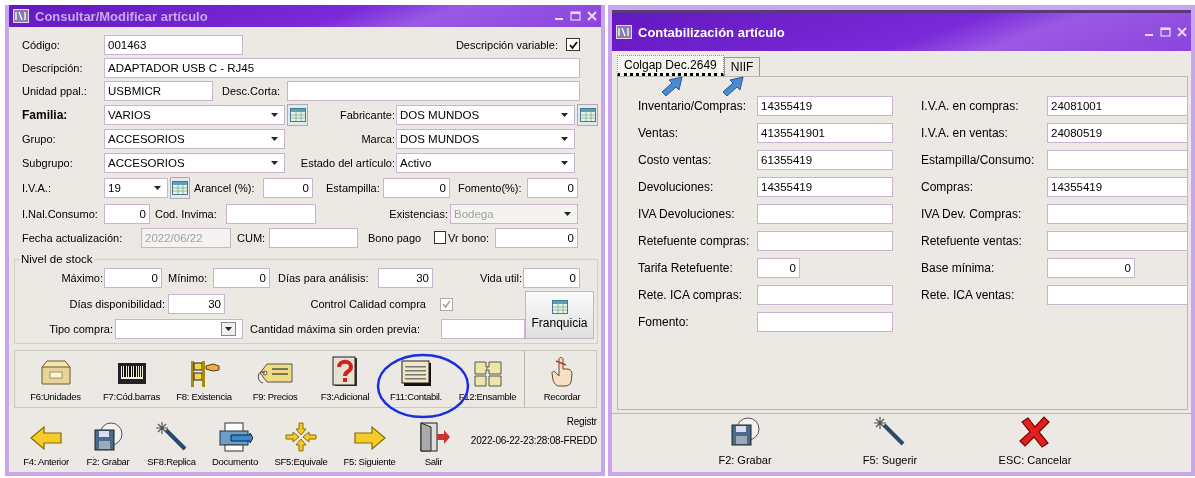 This screenshot has height=478, width=1195. Describe the element at coordinates (433, 441) in the screenshot. I see `toolbar-button: Salir` at that location.